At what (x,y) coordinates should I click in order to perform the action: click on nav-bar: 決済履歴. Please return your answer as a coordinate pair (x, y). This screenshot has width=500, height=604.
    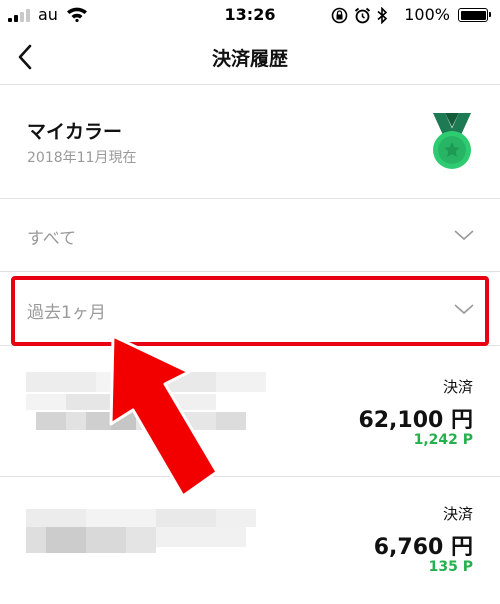
    Looking at the image, I should click on (250, 57).